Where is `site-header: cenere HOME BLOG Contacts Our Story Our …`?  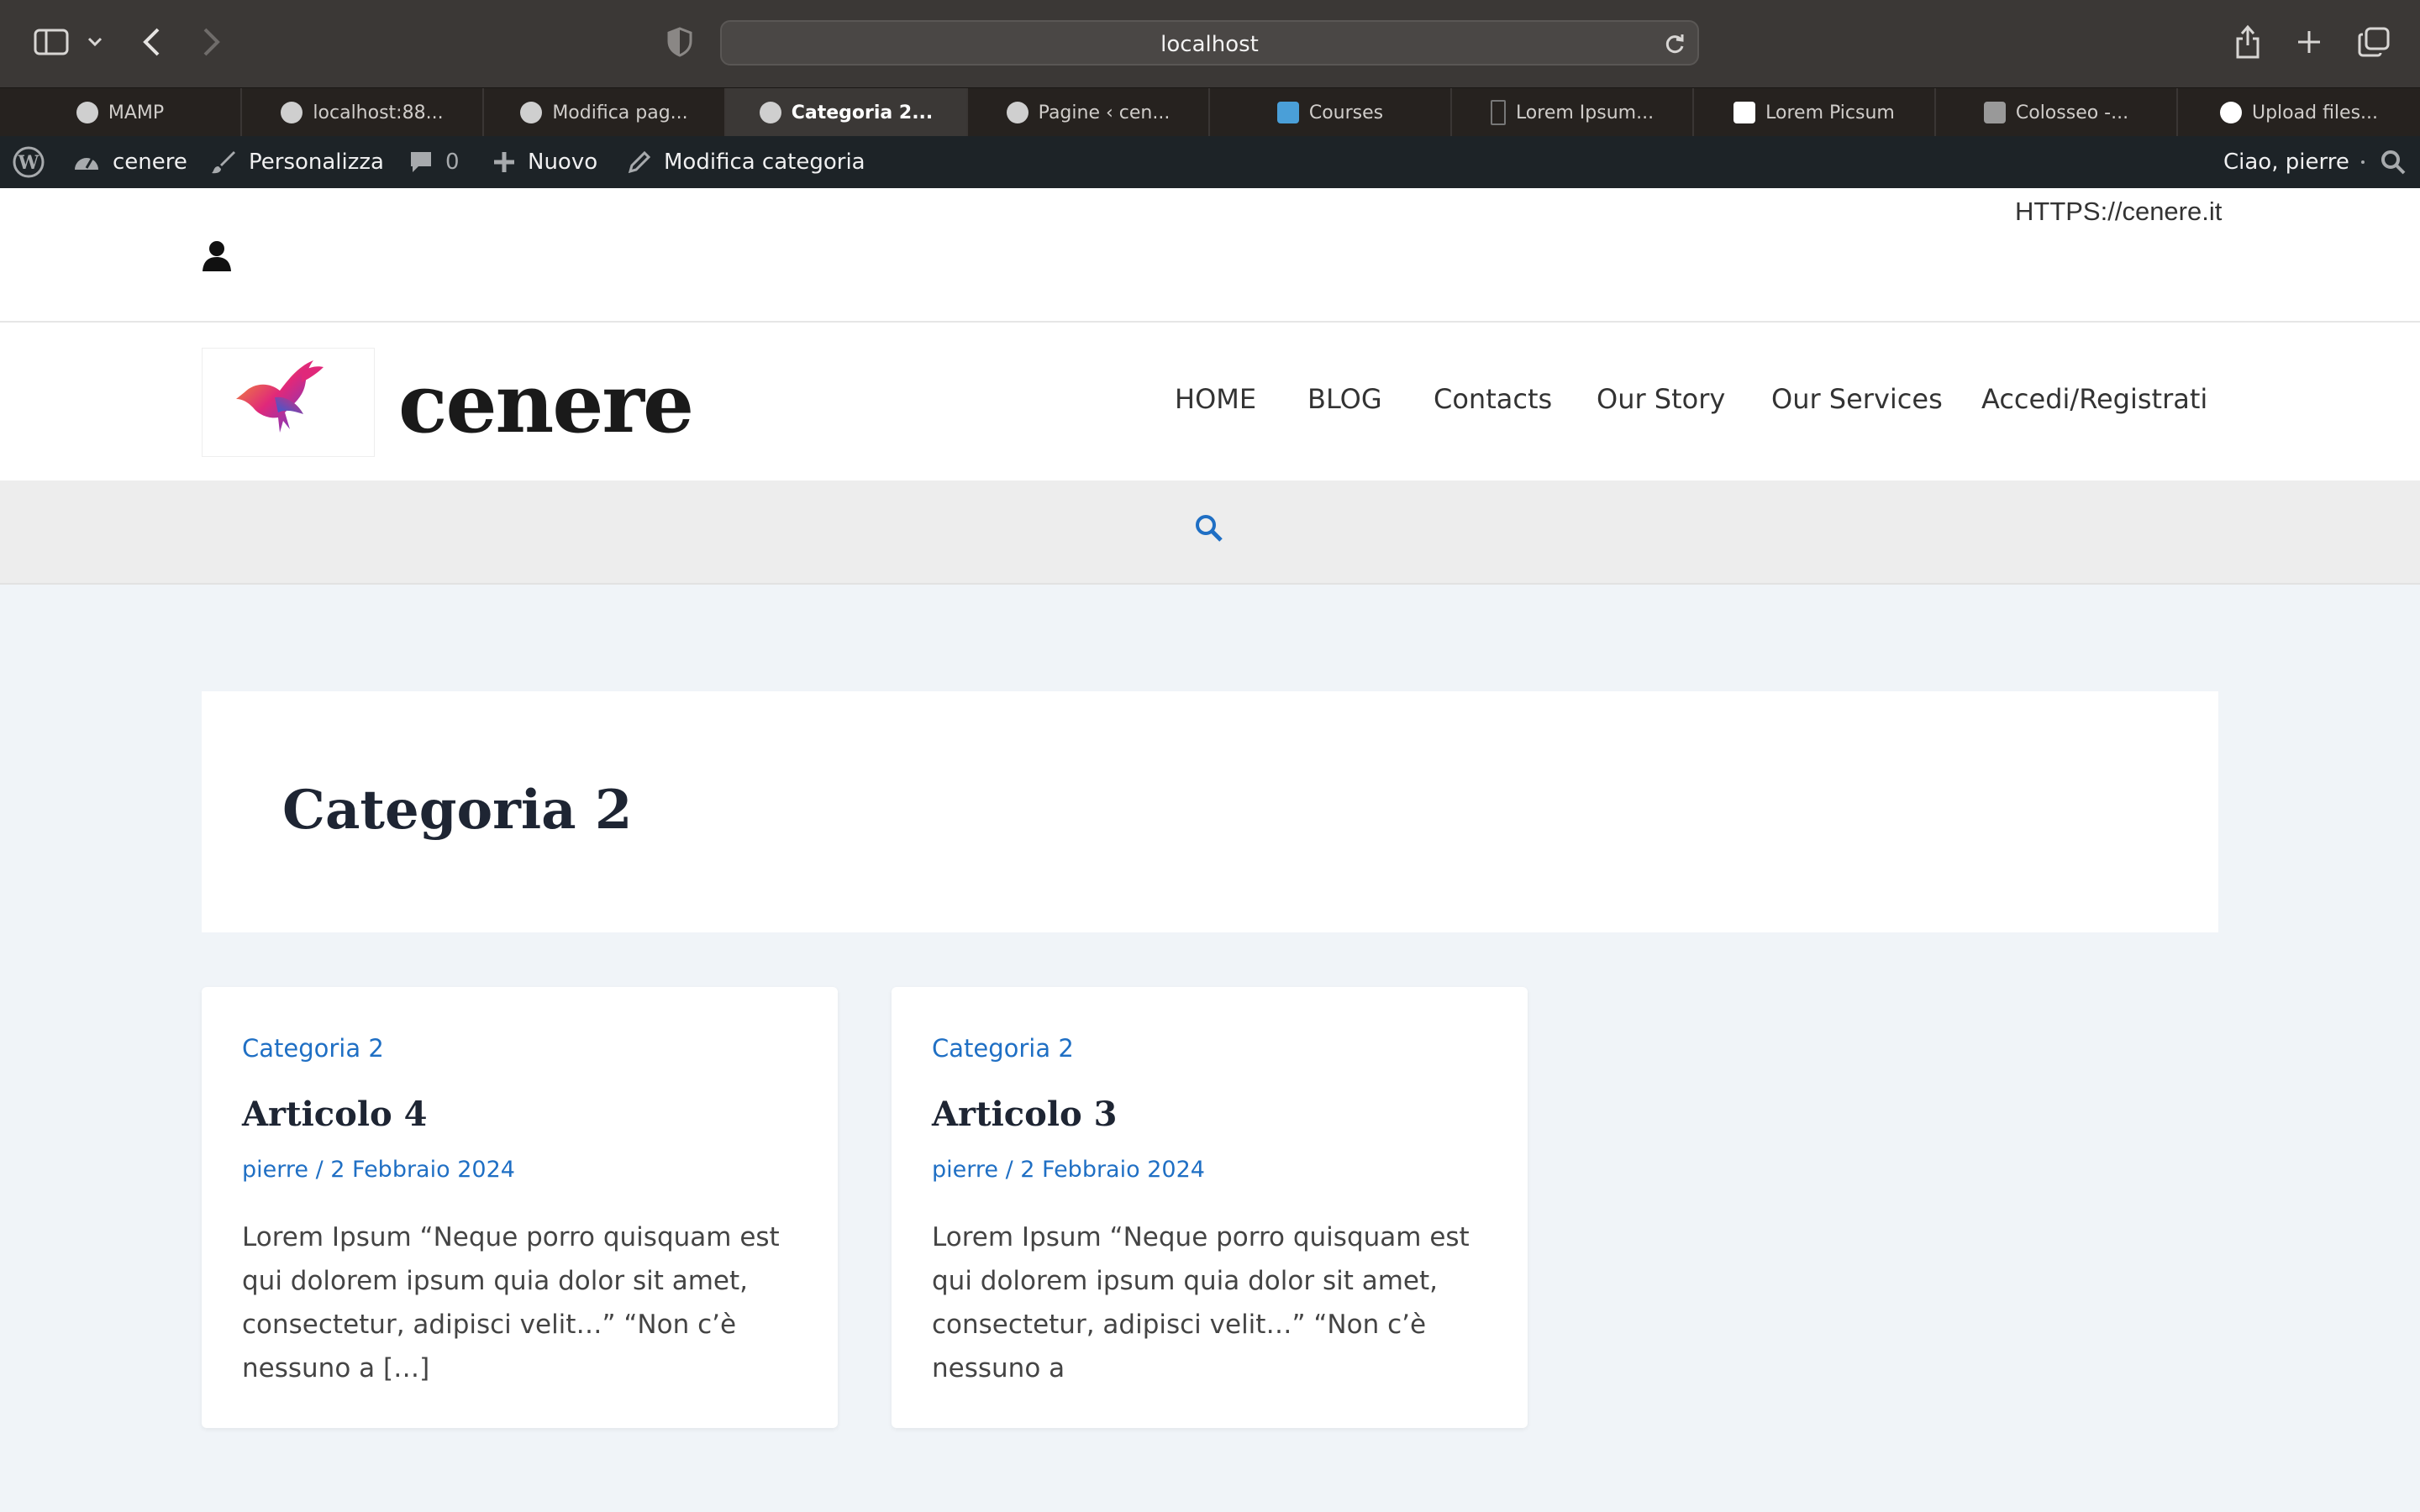
site-header: cenere HOME BLOG Contacts Our Story Our … is located at coordinates (1210, 401).